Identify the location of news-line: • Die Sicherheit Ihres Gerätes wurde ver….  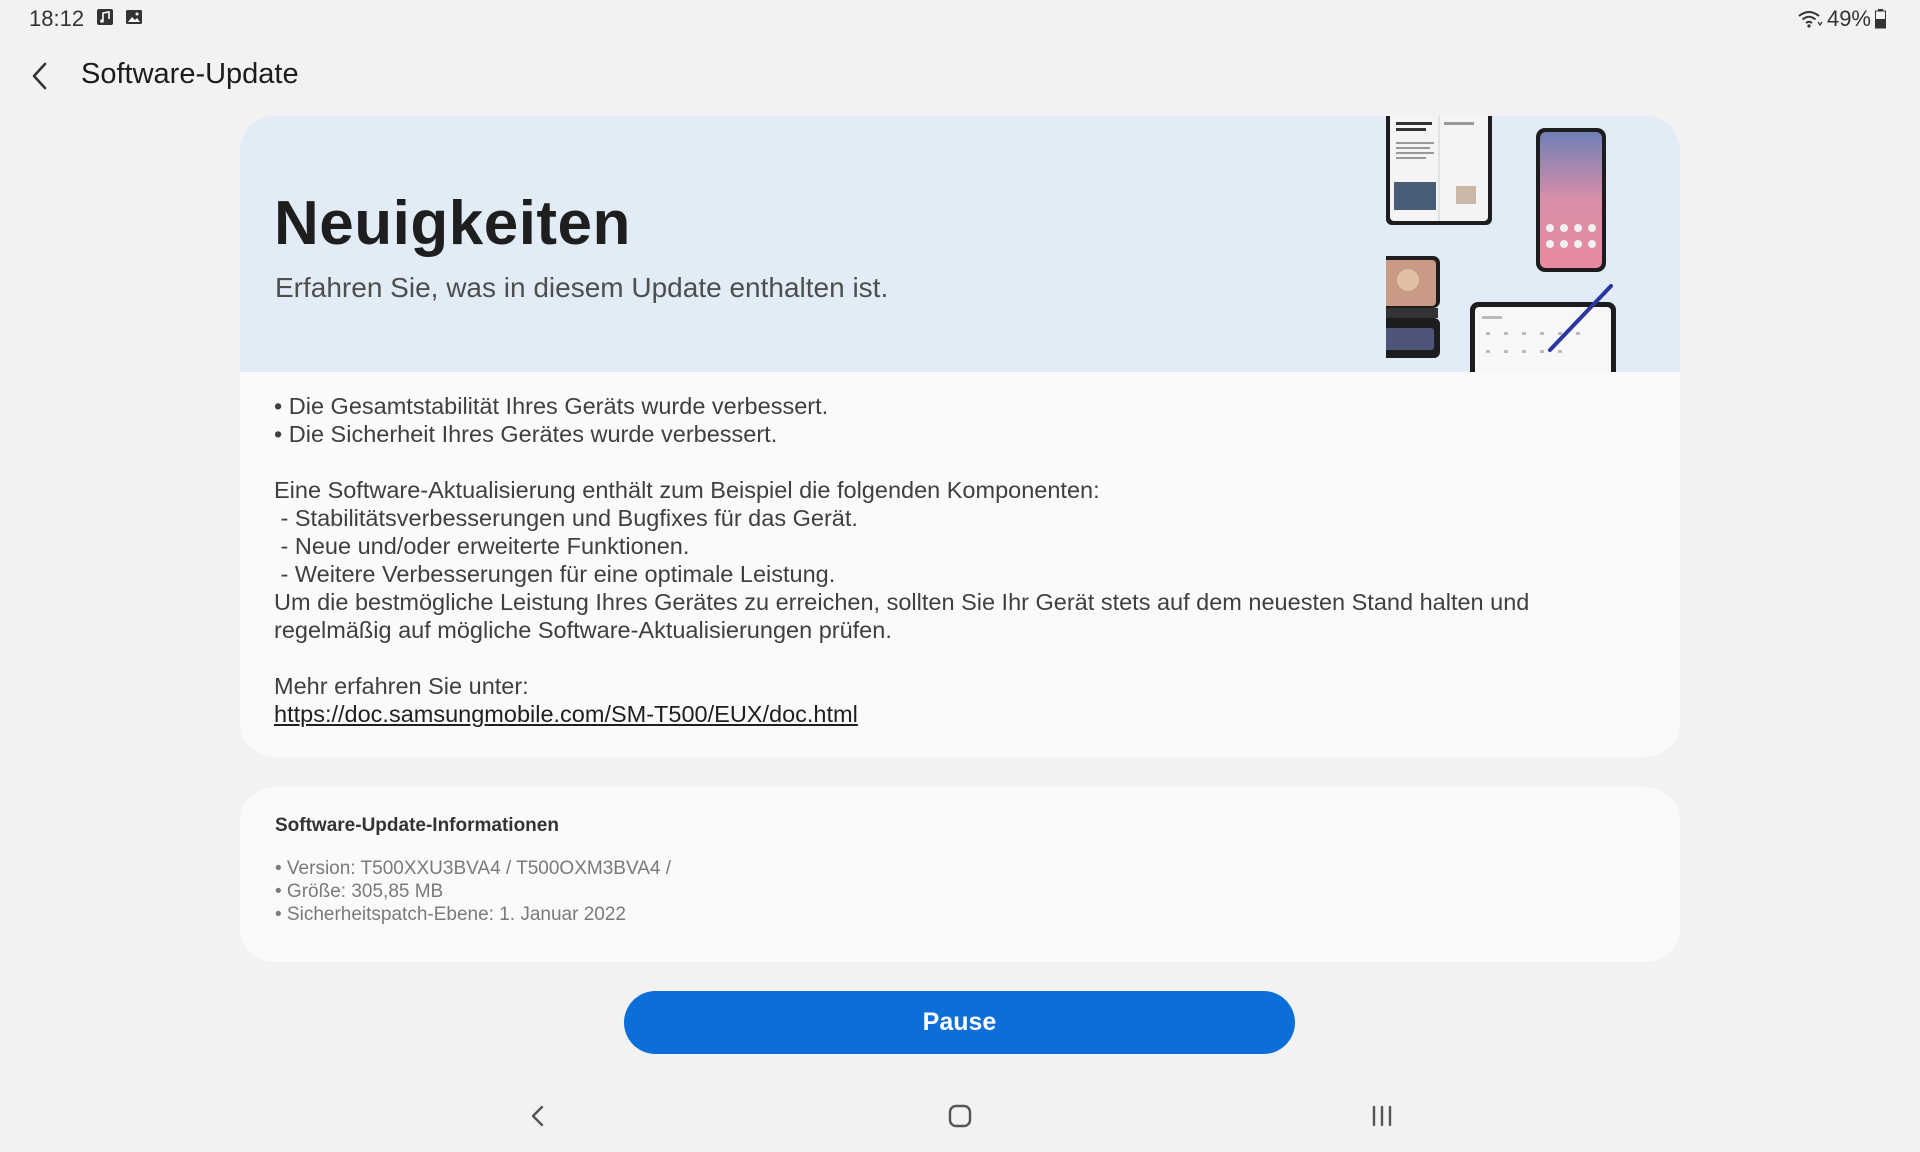
(526, 434).